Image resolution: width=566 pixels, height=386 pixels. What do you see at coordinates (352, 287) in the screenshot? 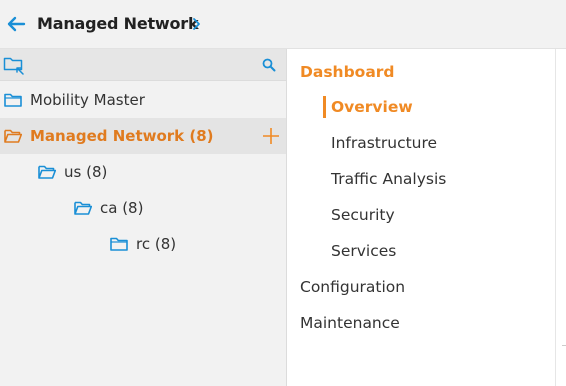
I see `menu-configuration: Configuration` at bounding box center [352, 287].